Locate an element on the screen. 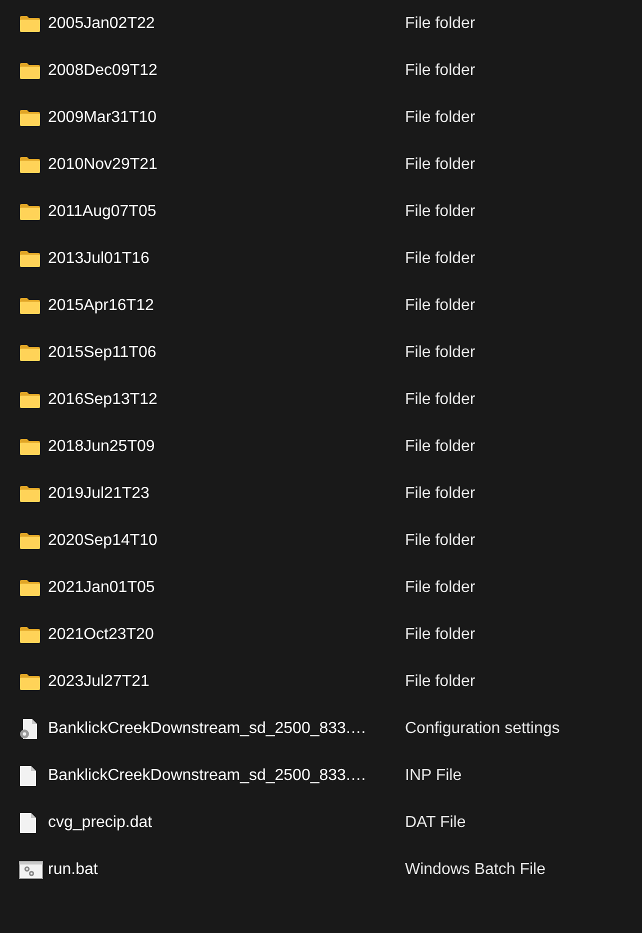 The width and height of the screenshot is (642, 933). file-type: DAT File is located at coordinates (435, 822).